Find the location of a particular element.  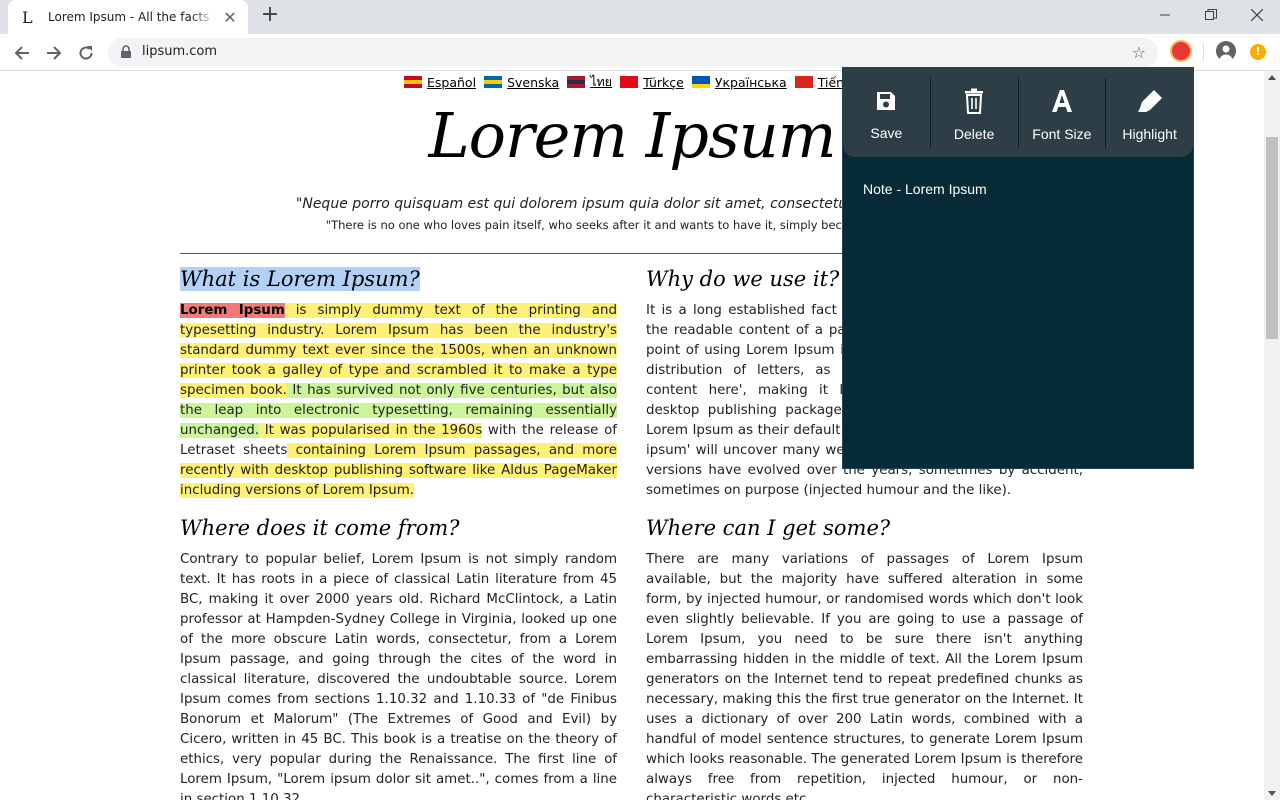

profile-avatar-icon is located at coordinates (1226, 51).